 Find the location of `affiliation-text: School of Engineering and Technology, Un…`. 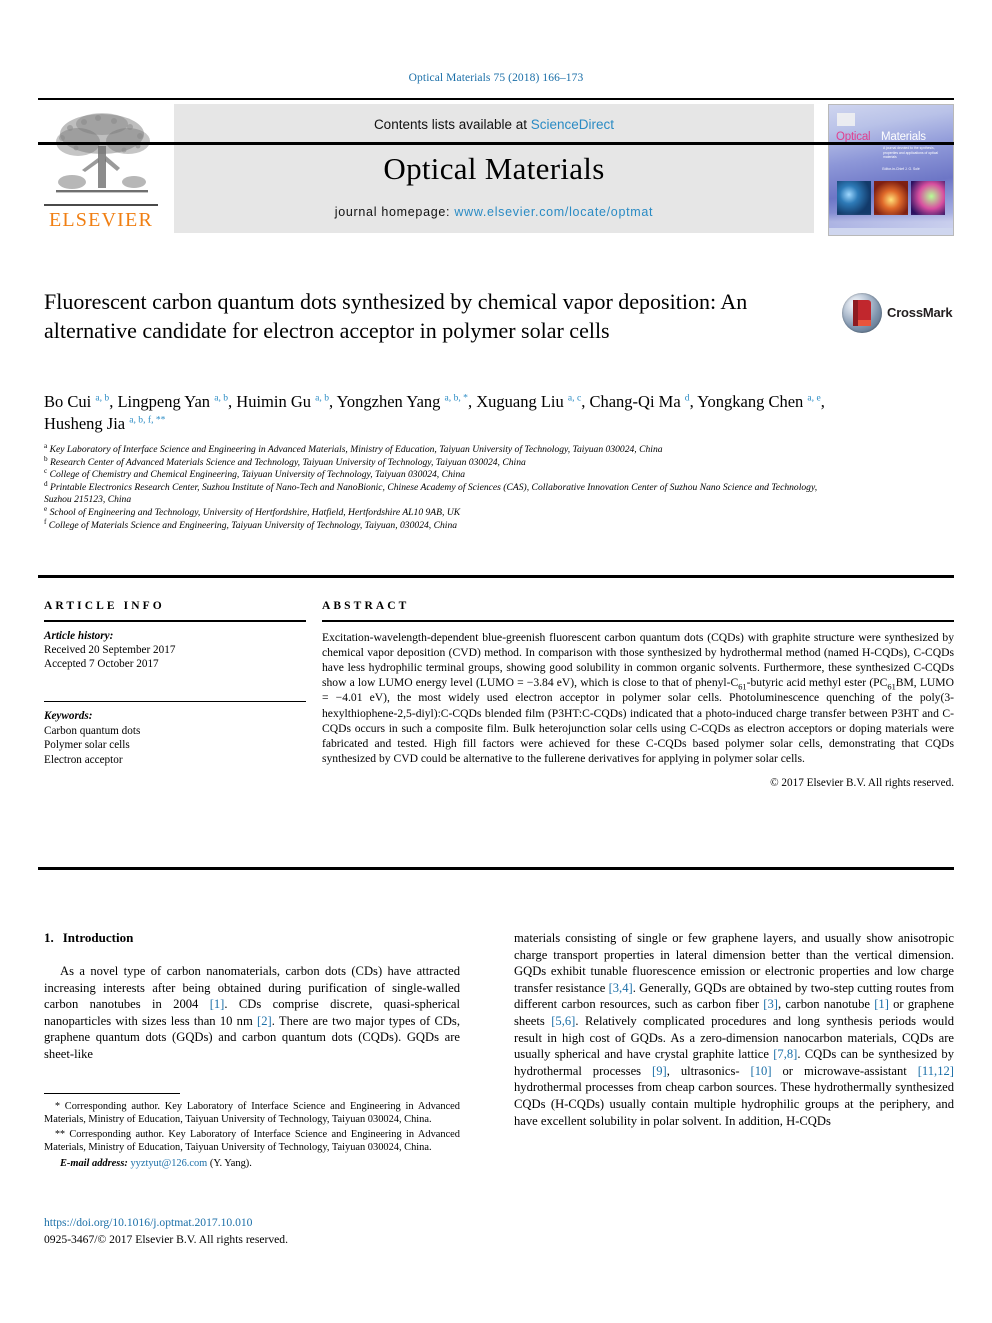

affiliation-text: School of Engineering and Technology, Un… is located at coordinates (254, 512).